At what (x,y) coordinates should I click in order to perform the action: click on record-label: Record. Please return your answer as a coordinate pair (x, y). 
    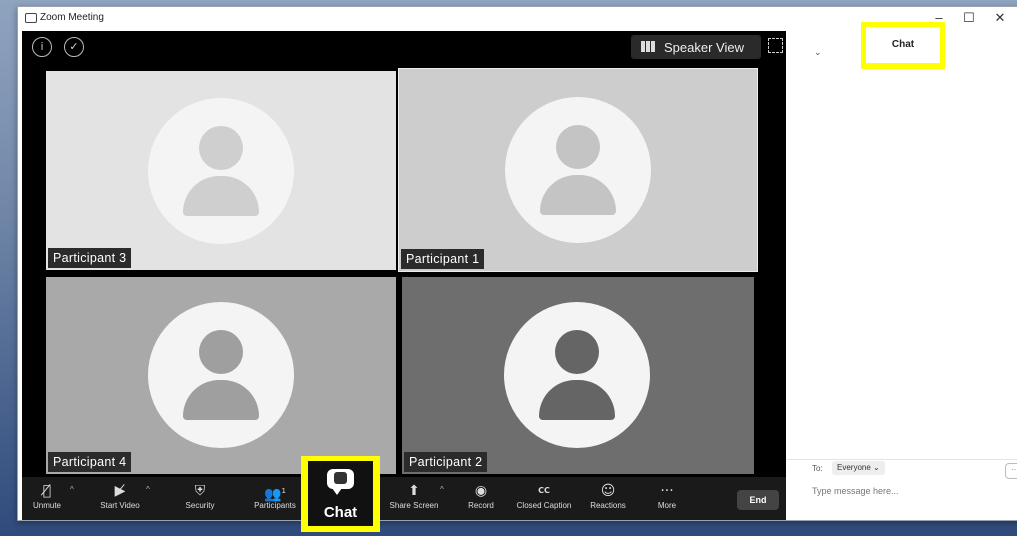
    Looking at the image, I should click on (481, 505).